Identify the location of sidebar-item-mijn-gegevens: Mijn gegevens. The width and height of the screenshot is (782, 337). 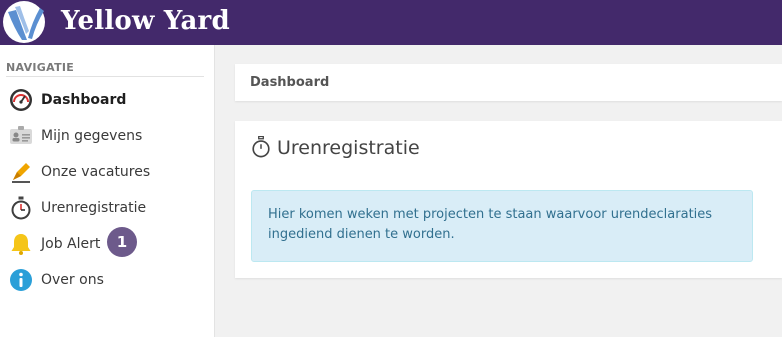
(105, 135).